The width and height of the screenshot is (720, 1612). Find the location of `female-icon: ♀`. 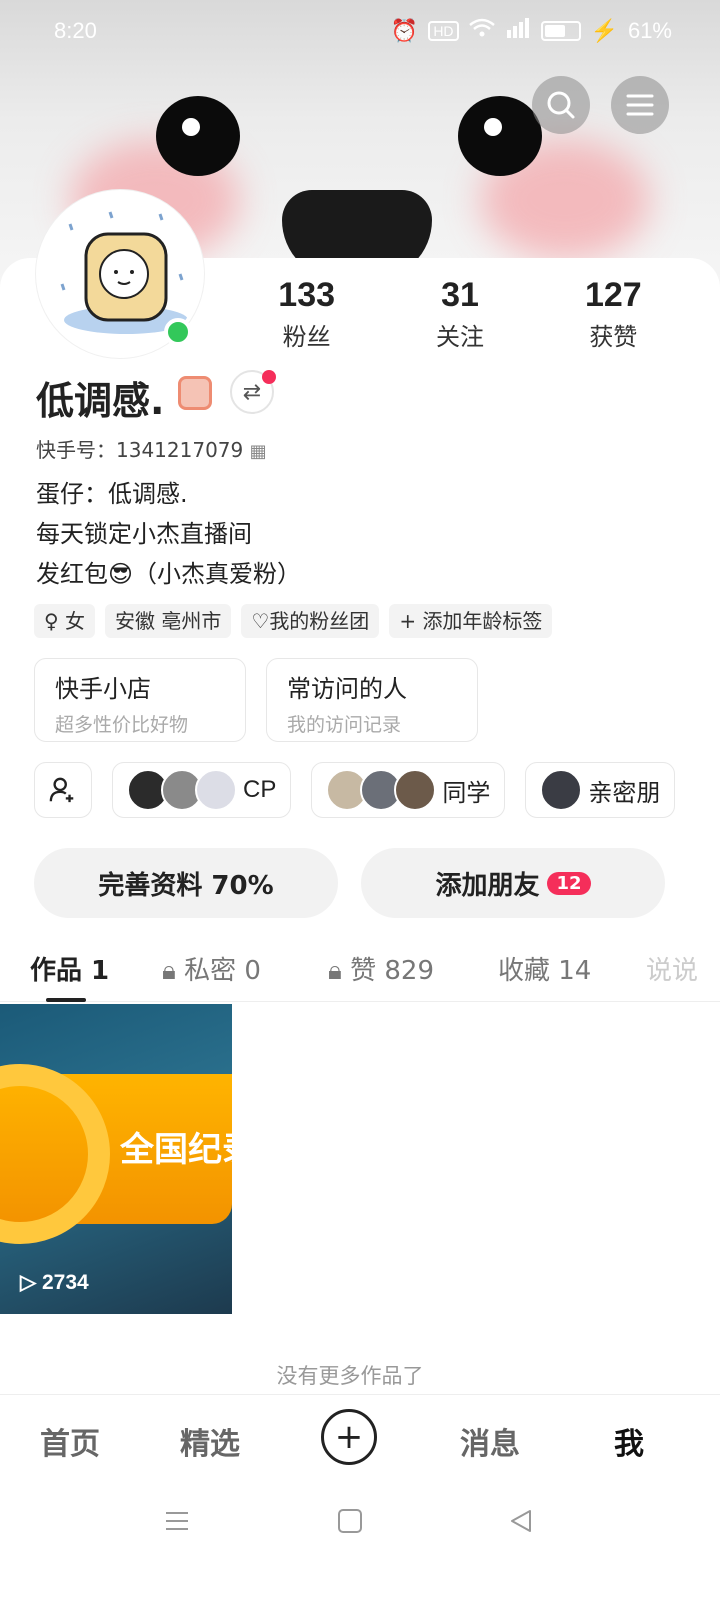

female-icon: ♀ is located at coordinates (51, 621).